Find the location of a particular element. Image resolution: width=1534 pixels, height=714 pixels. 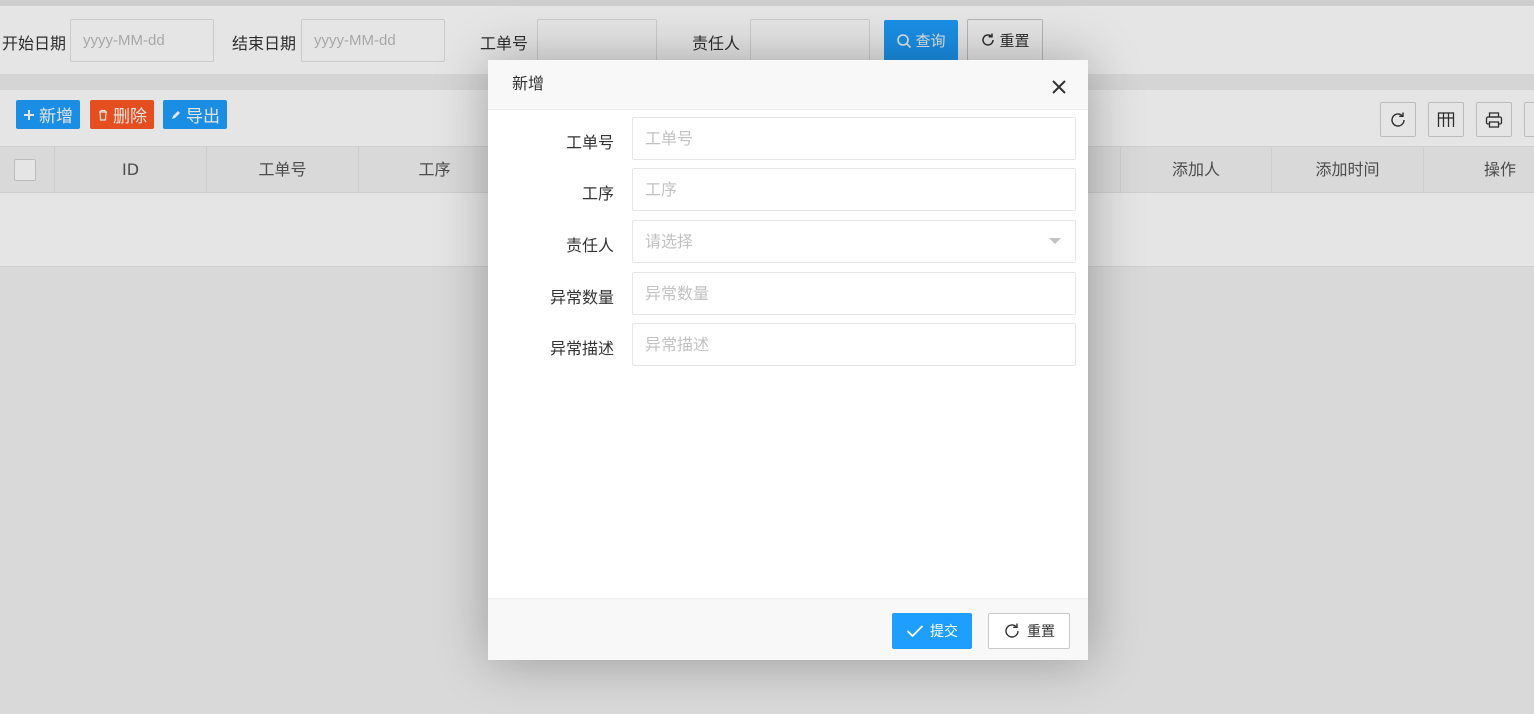

dialog-reset-button: 重置 is located at coordinates (1029, 631).